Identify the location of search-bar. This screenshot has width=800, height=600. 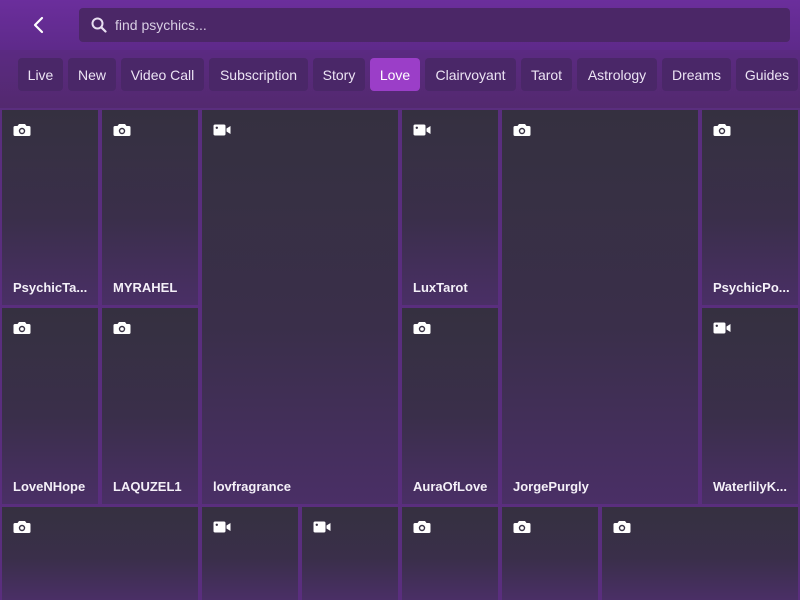
(434, 25).